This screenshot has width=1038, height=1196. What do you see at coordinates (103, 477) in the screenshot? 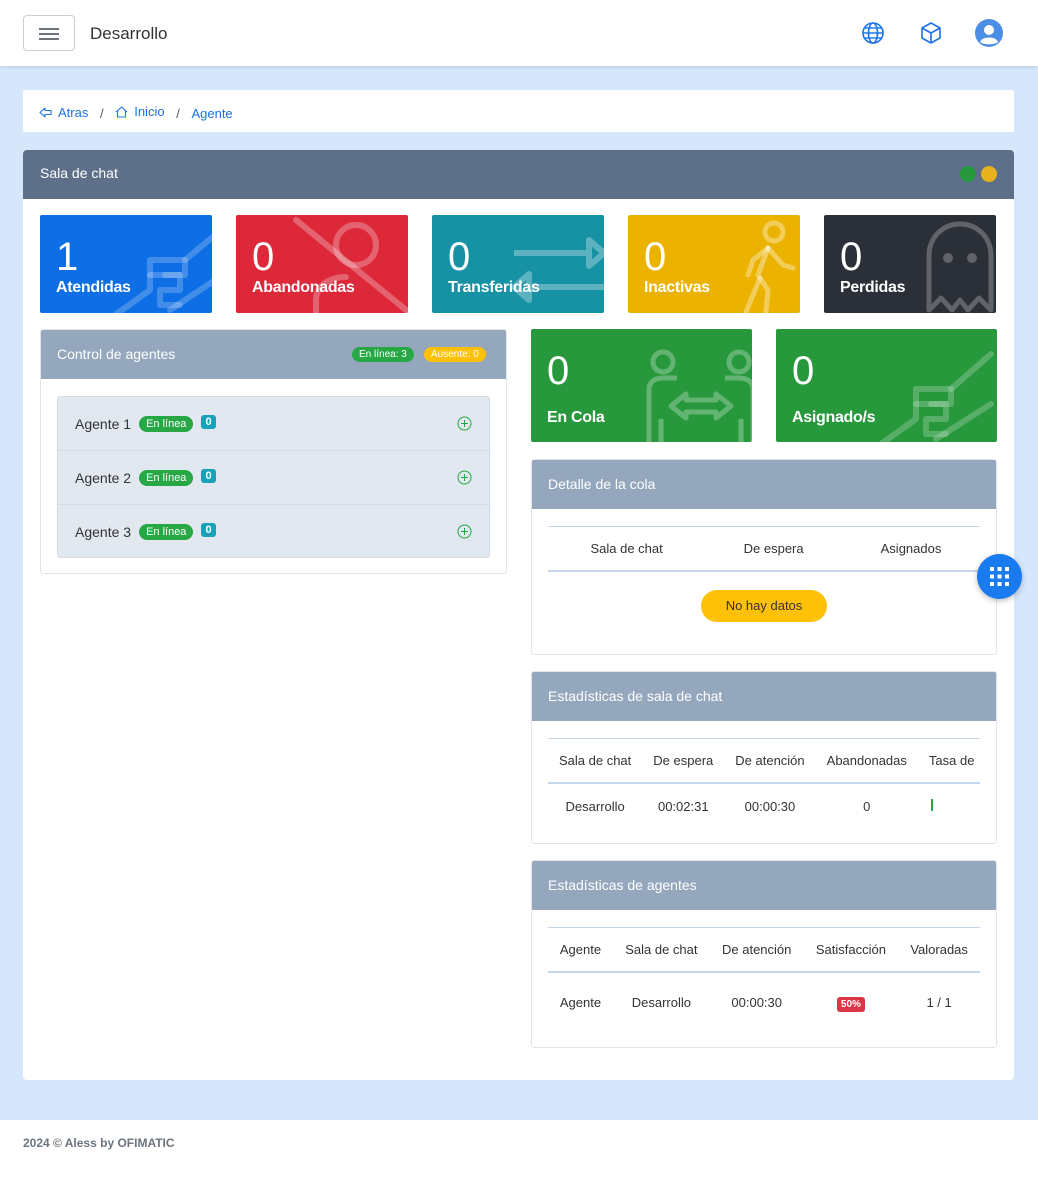
I see `agent-name: Agente 2` at bounding box center [103, 477].